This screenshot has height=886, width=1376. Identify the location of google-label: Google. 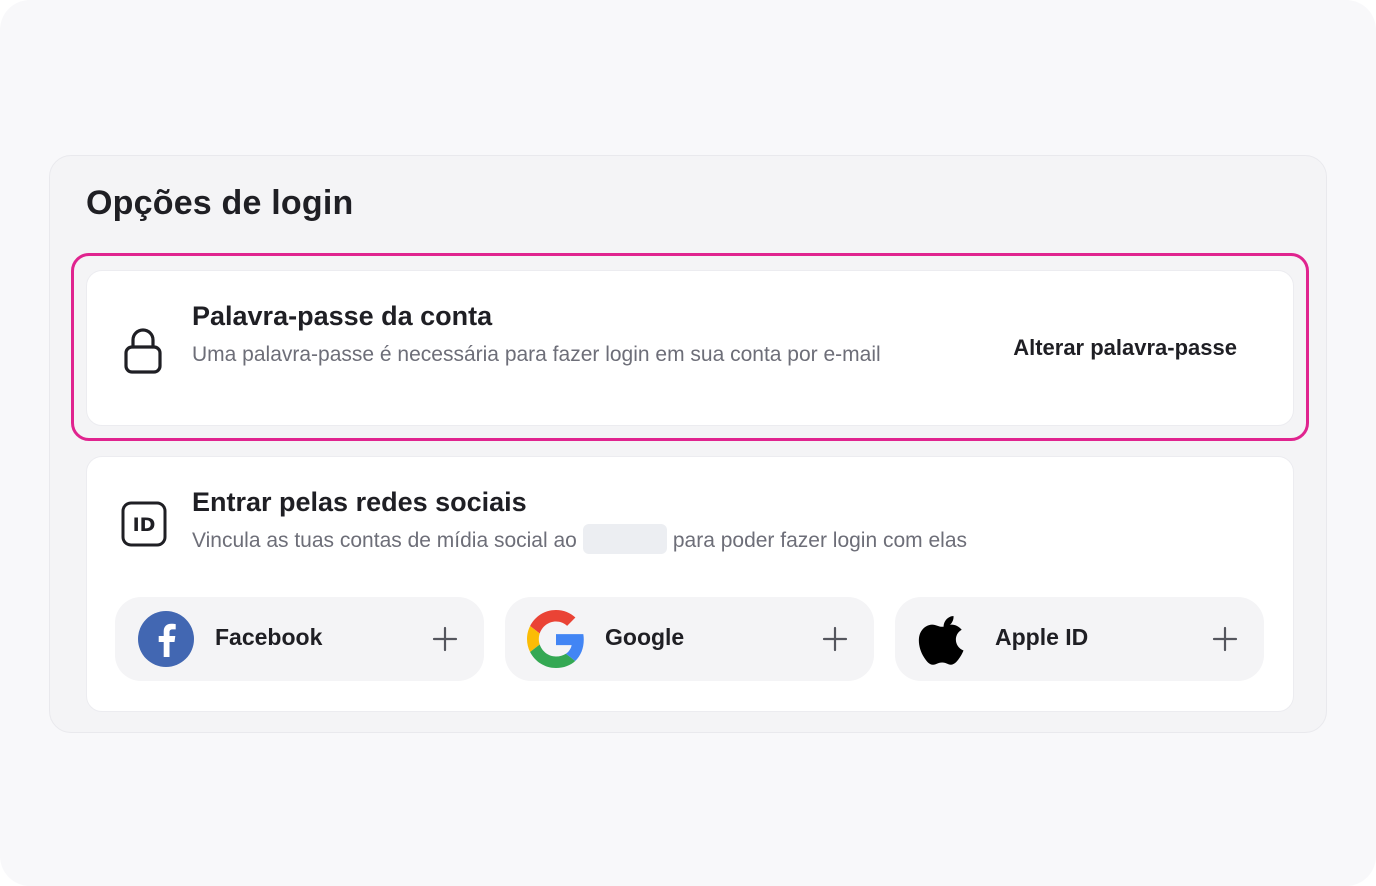
(645, 637).